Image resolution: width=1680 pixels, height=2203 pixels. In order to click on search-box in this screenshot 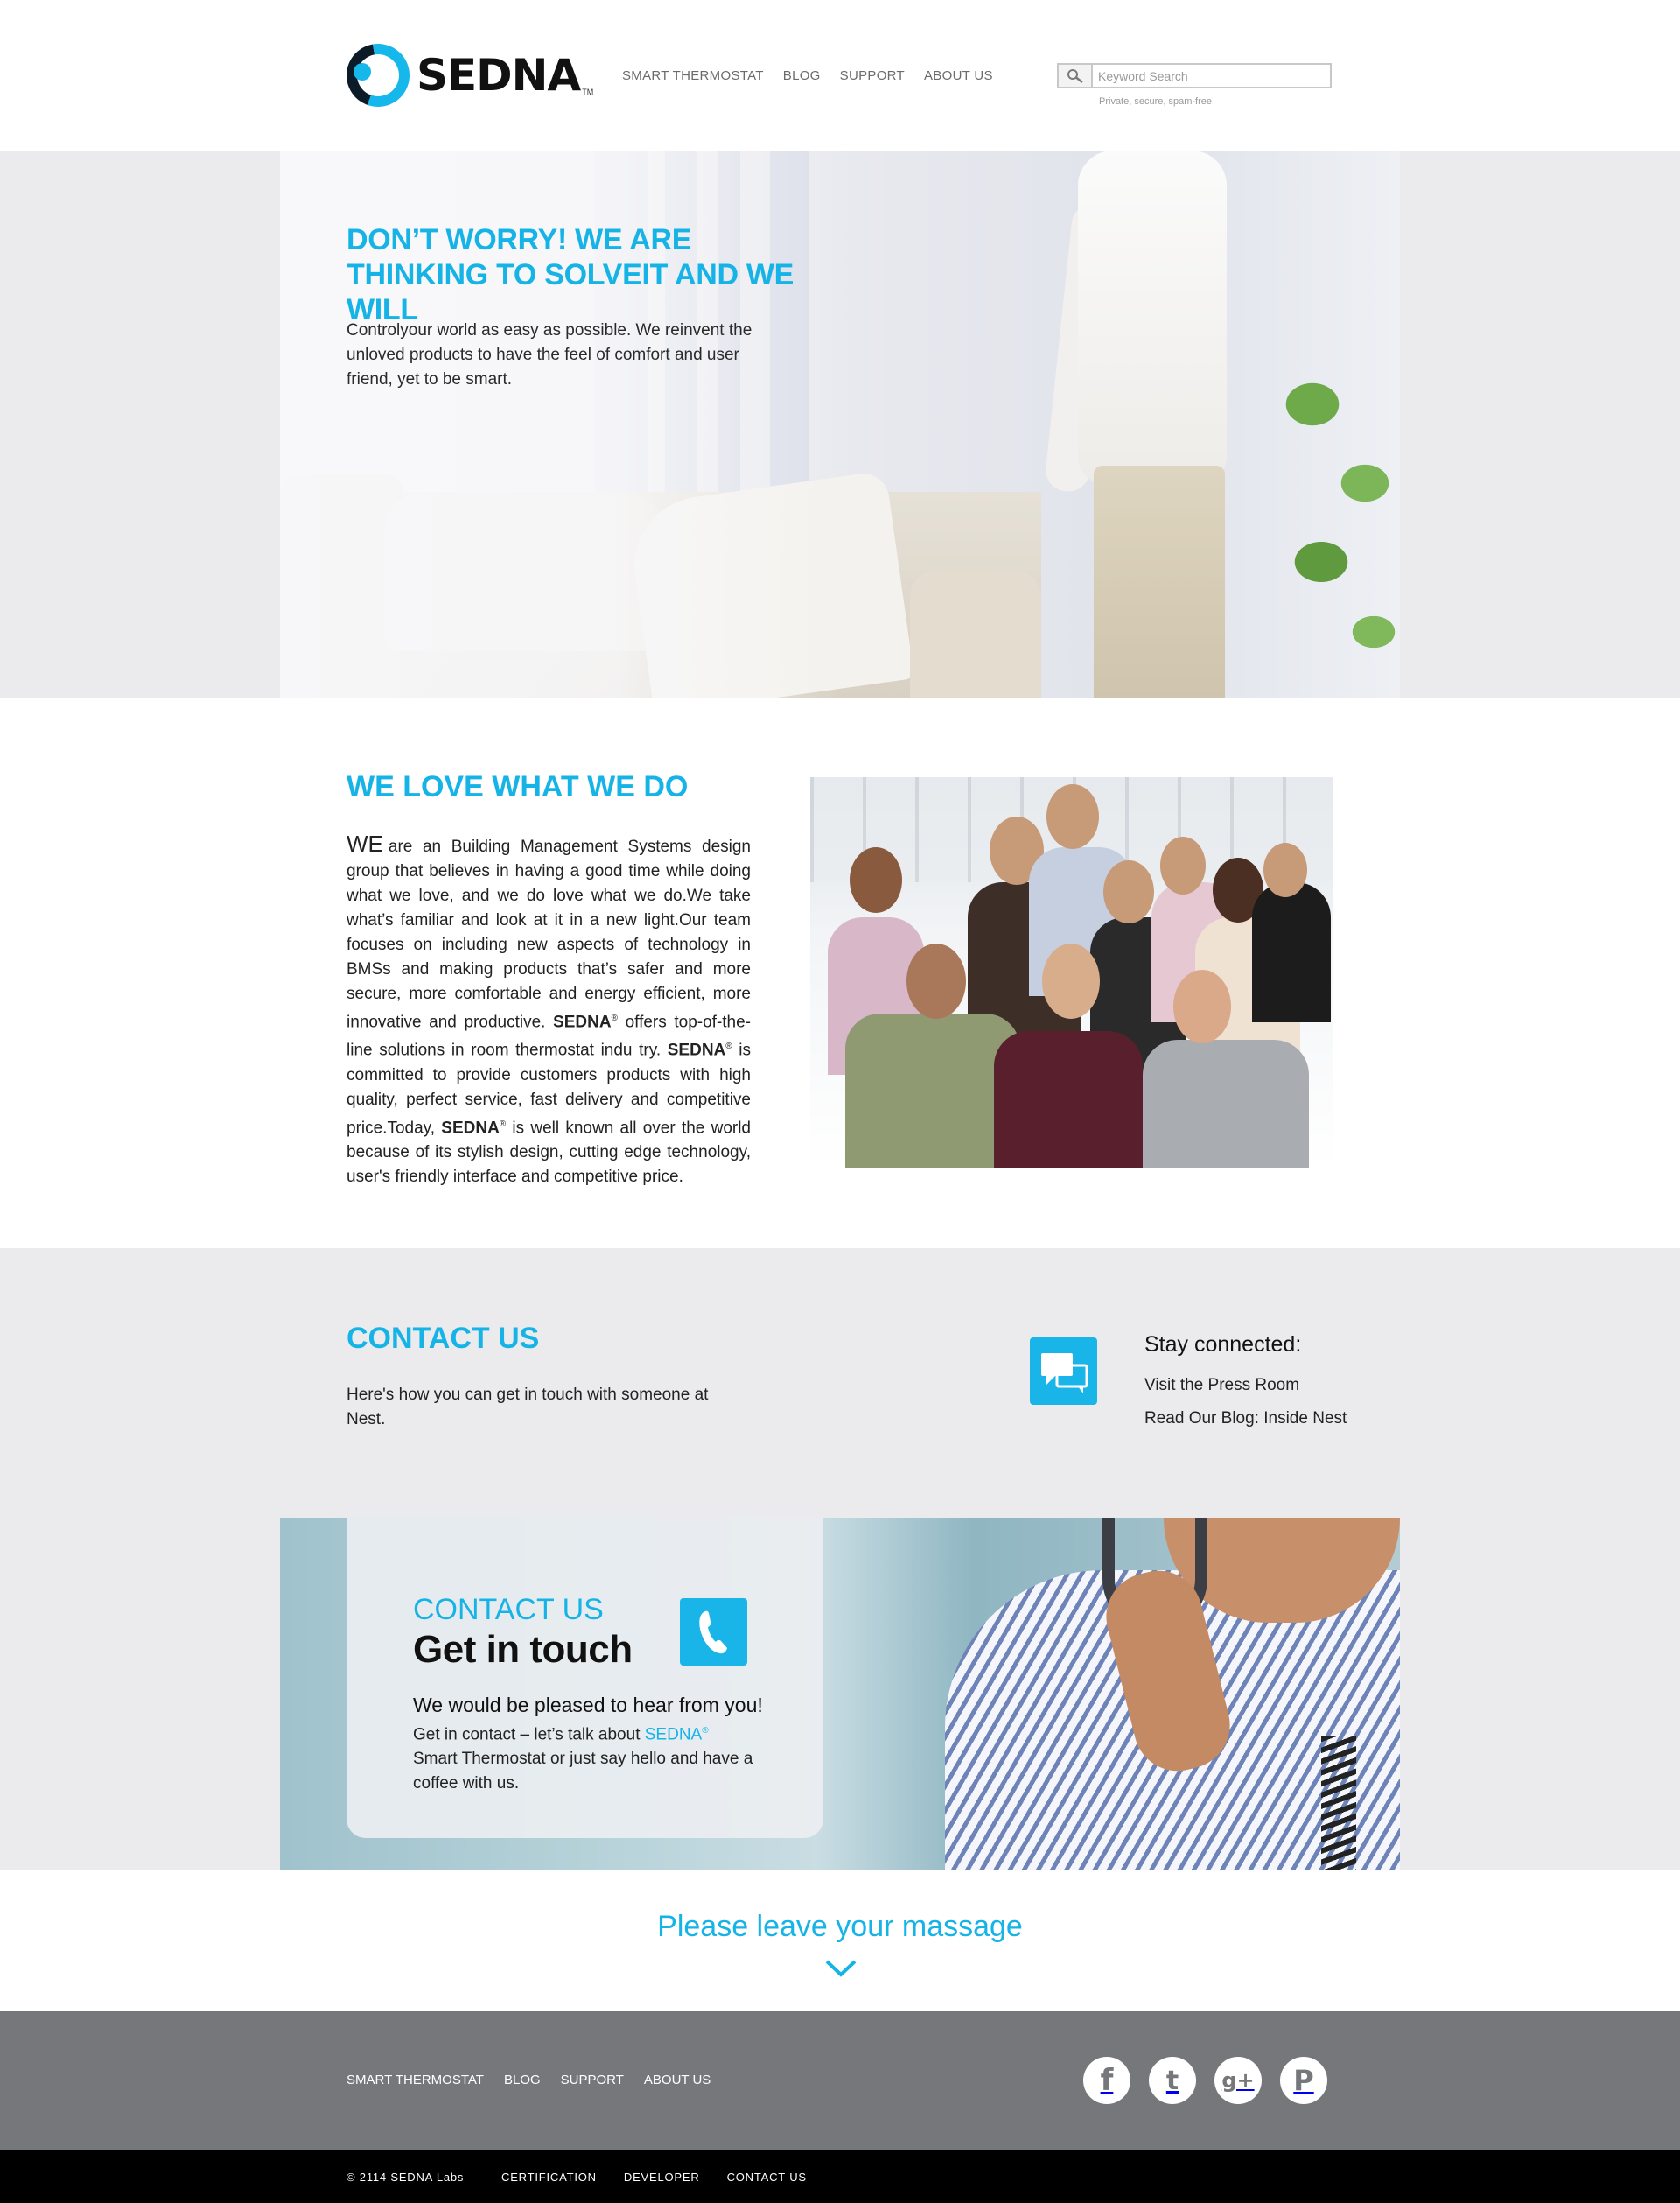, I will do `click(1194, 75)`.